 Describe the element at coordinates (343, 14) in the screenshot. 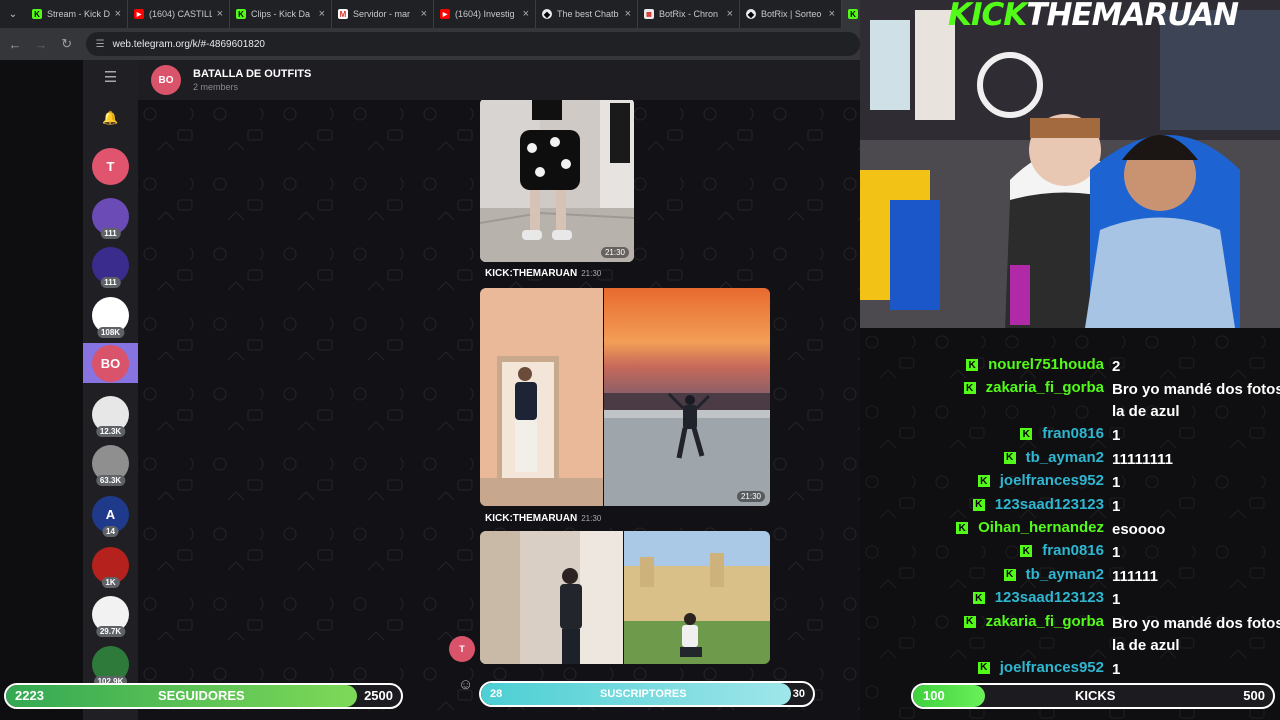

I see `gmail-favicon-icon: M` at that location.